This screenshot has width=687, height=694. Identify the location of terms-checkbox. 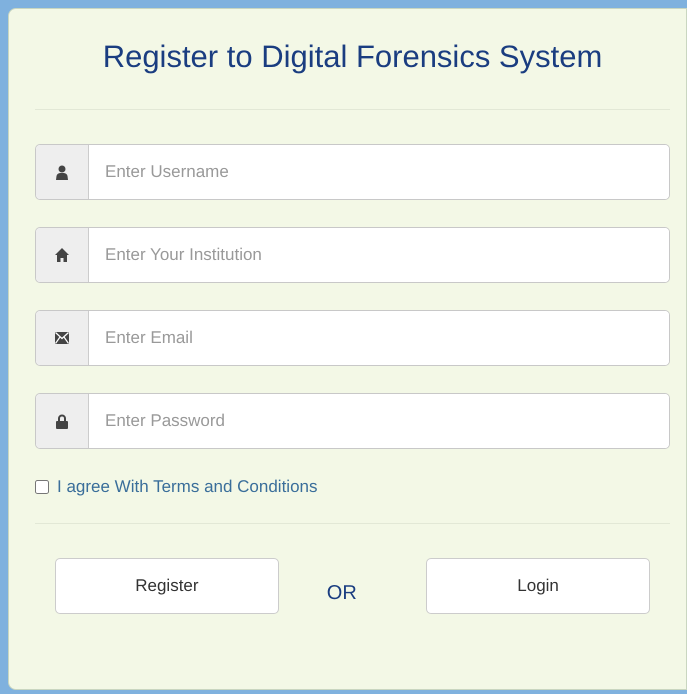
(42, 487).